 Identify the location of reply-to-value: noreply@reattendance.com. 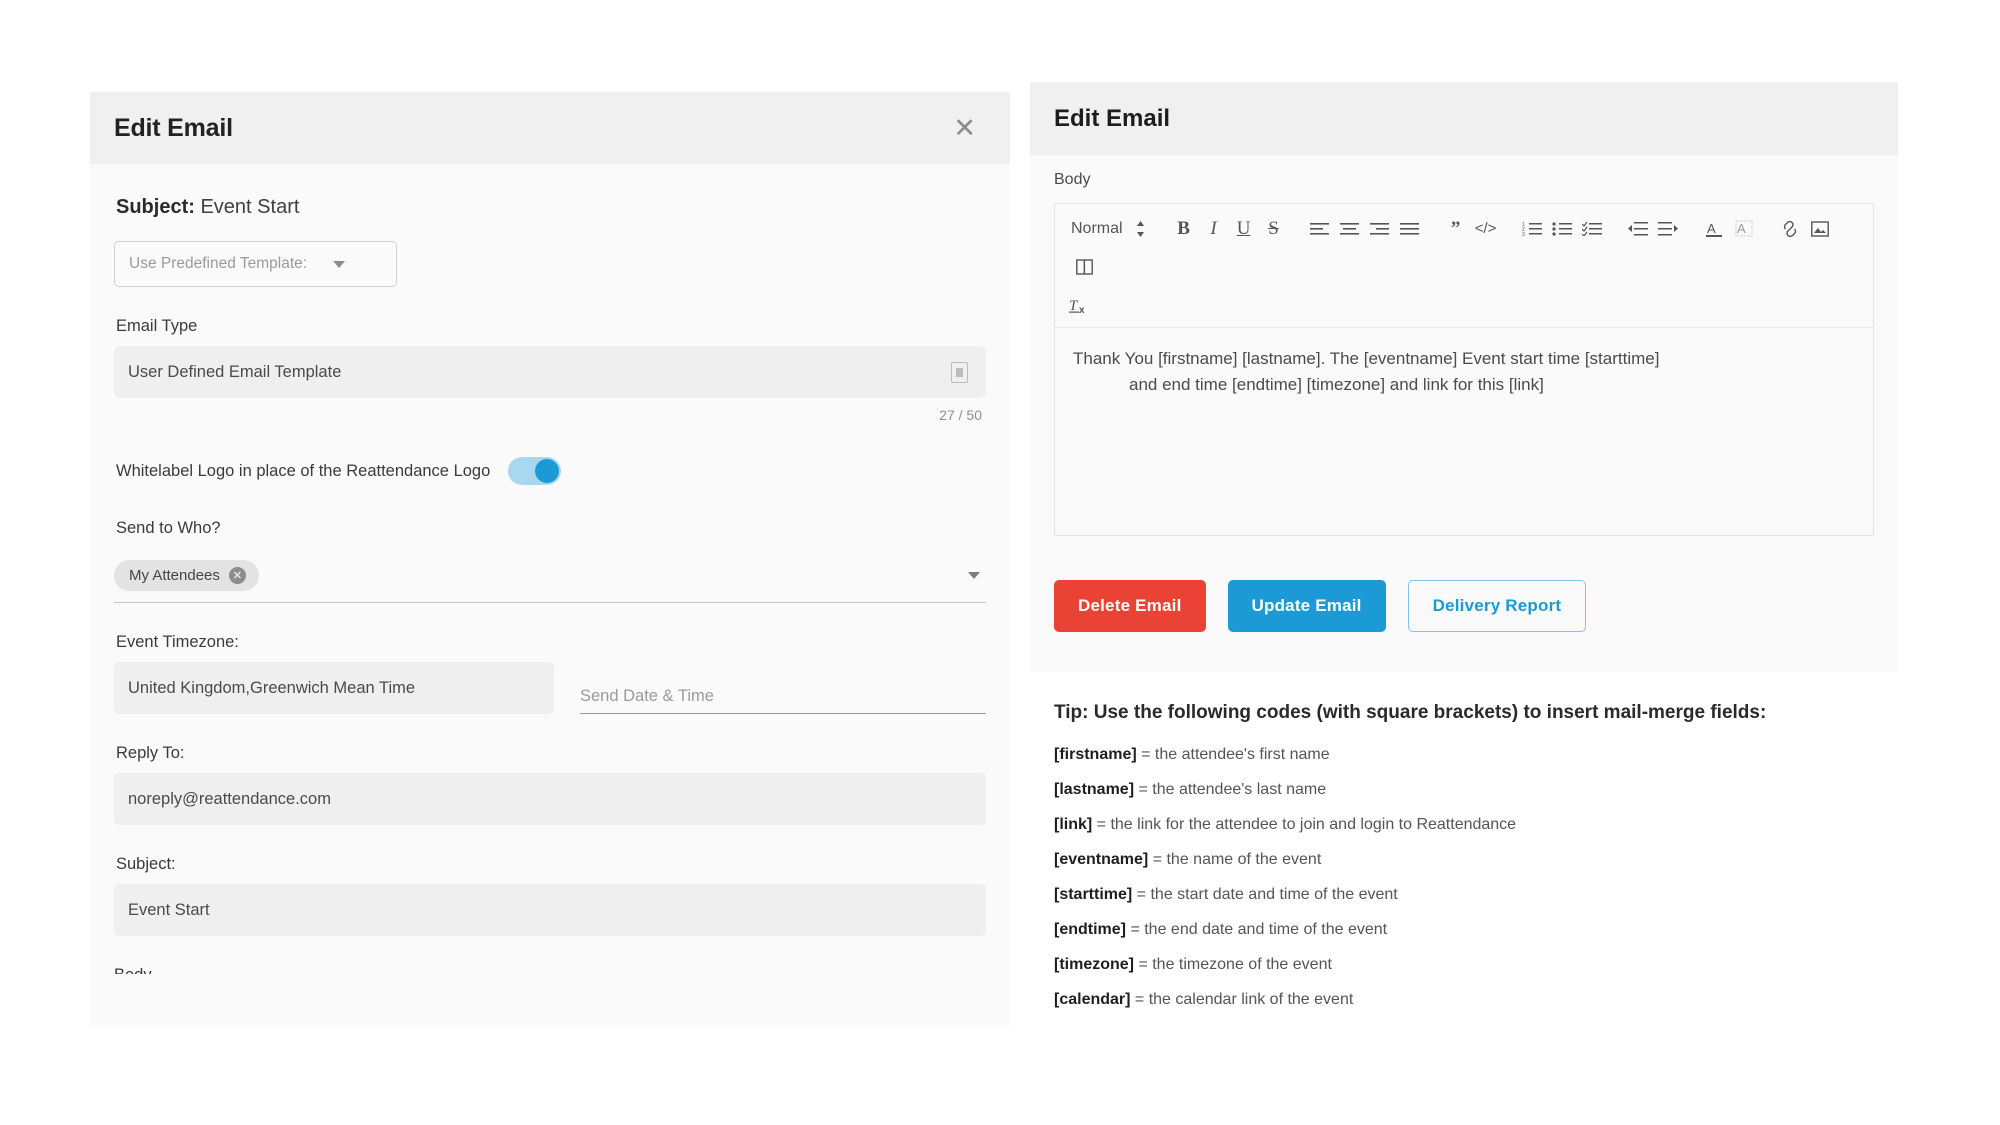
(229, 798).